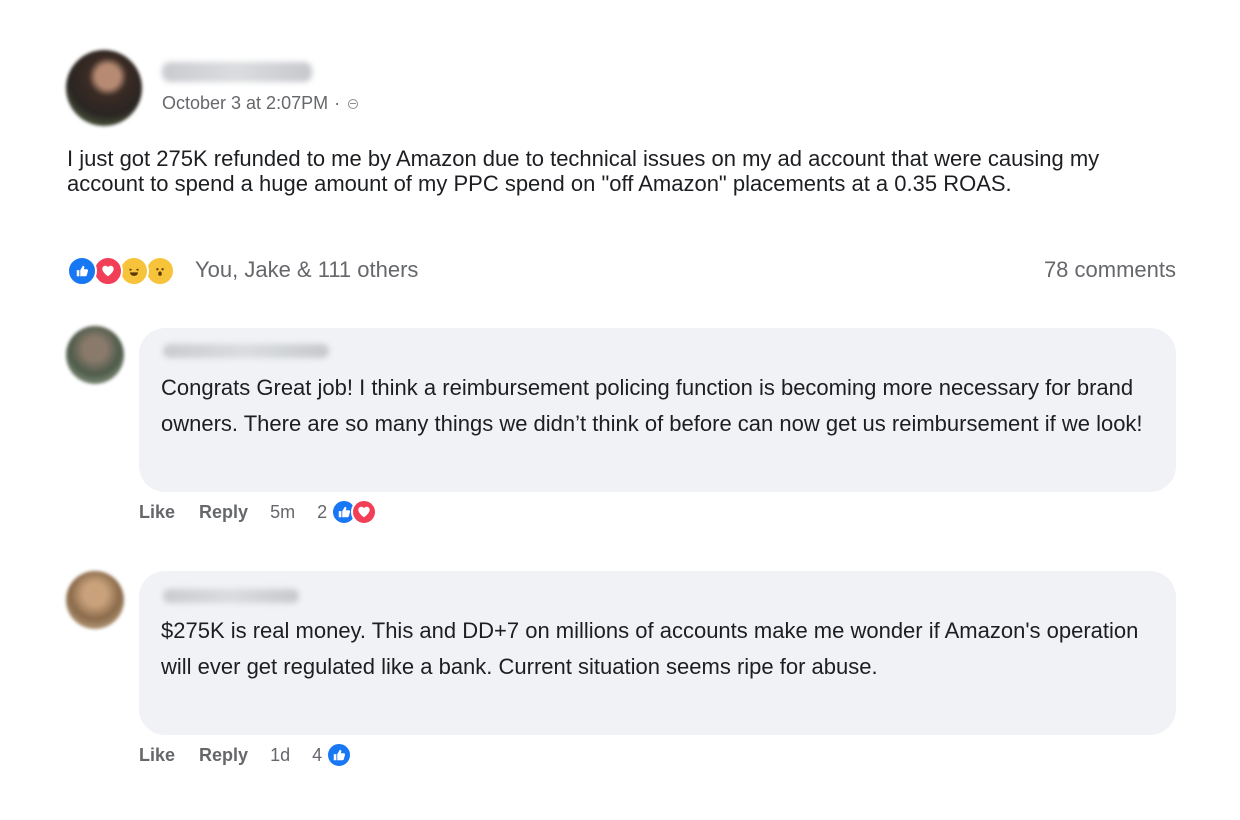 This screenshot has width=1240, height=820. What do you see at coordinates (1110, 270) in the screenshot?
I see `comment-count: 78 comments` at bounding box center [1110, 270].